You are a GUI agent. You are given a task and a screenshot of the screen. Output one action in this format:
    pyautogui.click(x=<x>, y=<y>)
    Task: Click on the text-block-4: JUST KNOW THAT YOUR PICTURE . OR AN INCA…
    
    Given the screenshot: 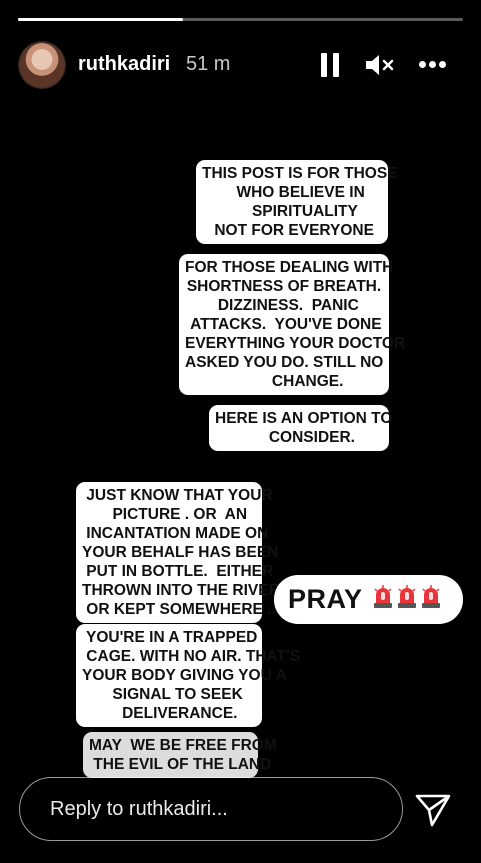 What is the action you would take?
    pyautogui.click(x=178, y=552)
    